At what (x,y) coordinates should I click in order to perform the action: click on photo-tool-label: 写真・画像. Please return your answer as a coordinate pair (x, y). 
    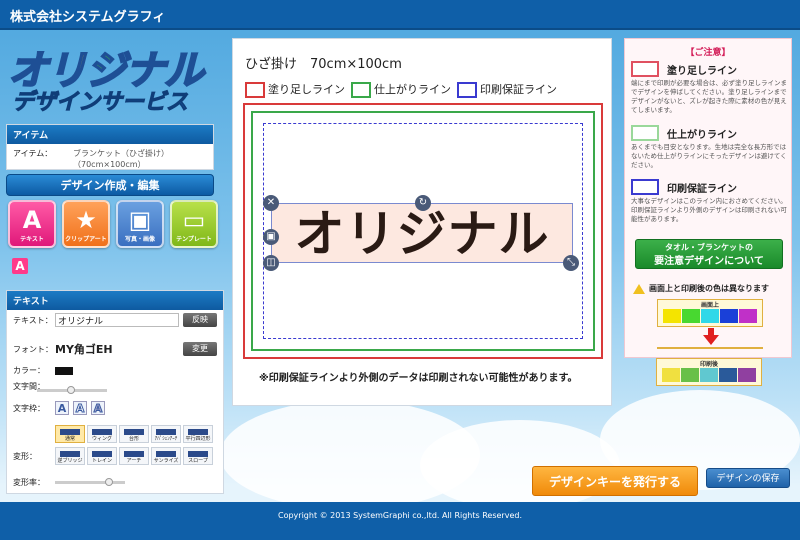
    Looking at the image, I should click on (139, 239).